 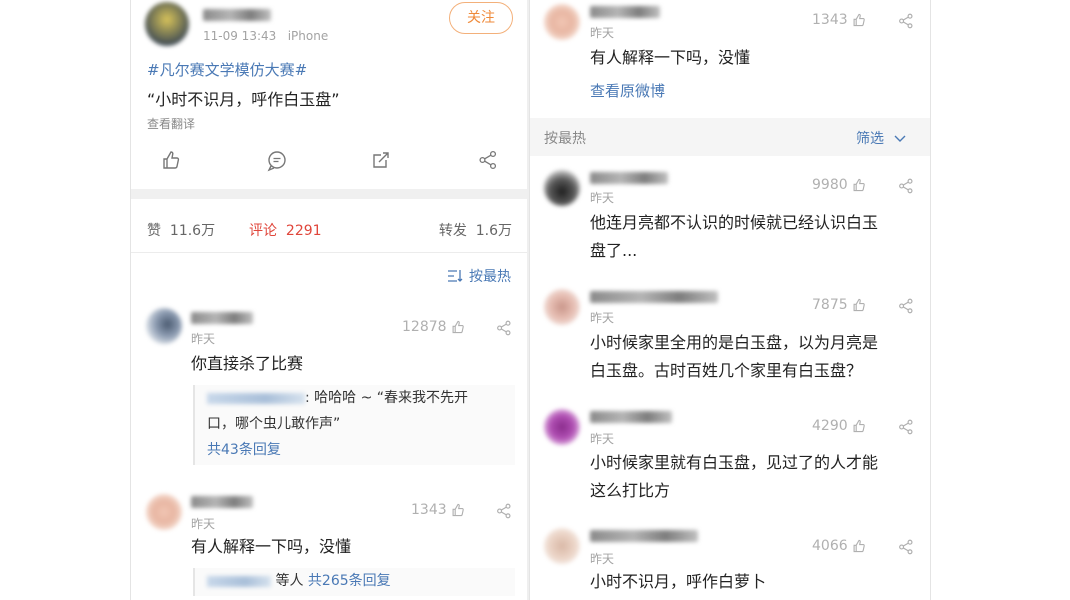 What do you see at coordinates (830, 546) in the screenshot?
I see `comment-like-count: 4066` at bounding box center [830, 546].